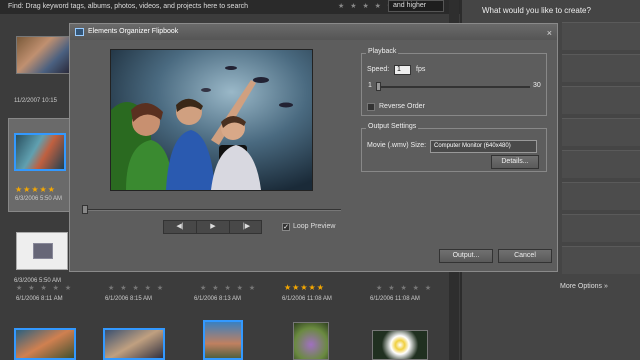 The image size is (640, 360). What do you see at coordinates (453, 87) in the screenshot?
I see `speed-slider` at bounding box center [453, 87].